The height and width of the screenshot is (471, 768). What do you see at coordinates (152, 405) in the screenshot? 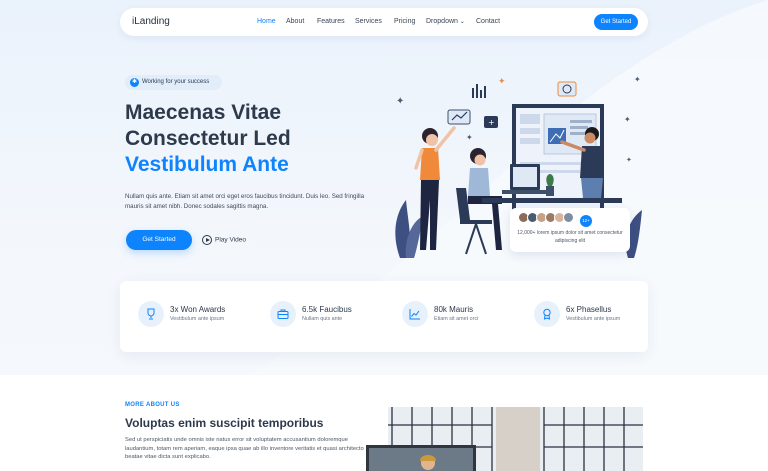
I see `about-kicker: MORE ABOUT US` at bounding box center [152, 405].